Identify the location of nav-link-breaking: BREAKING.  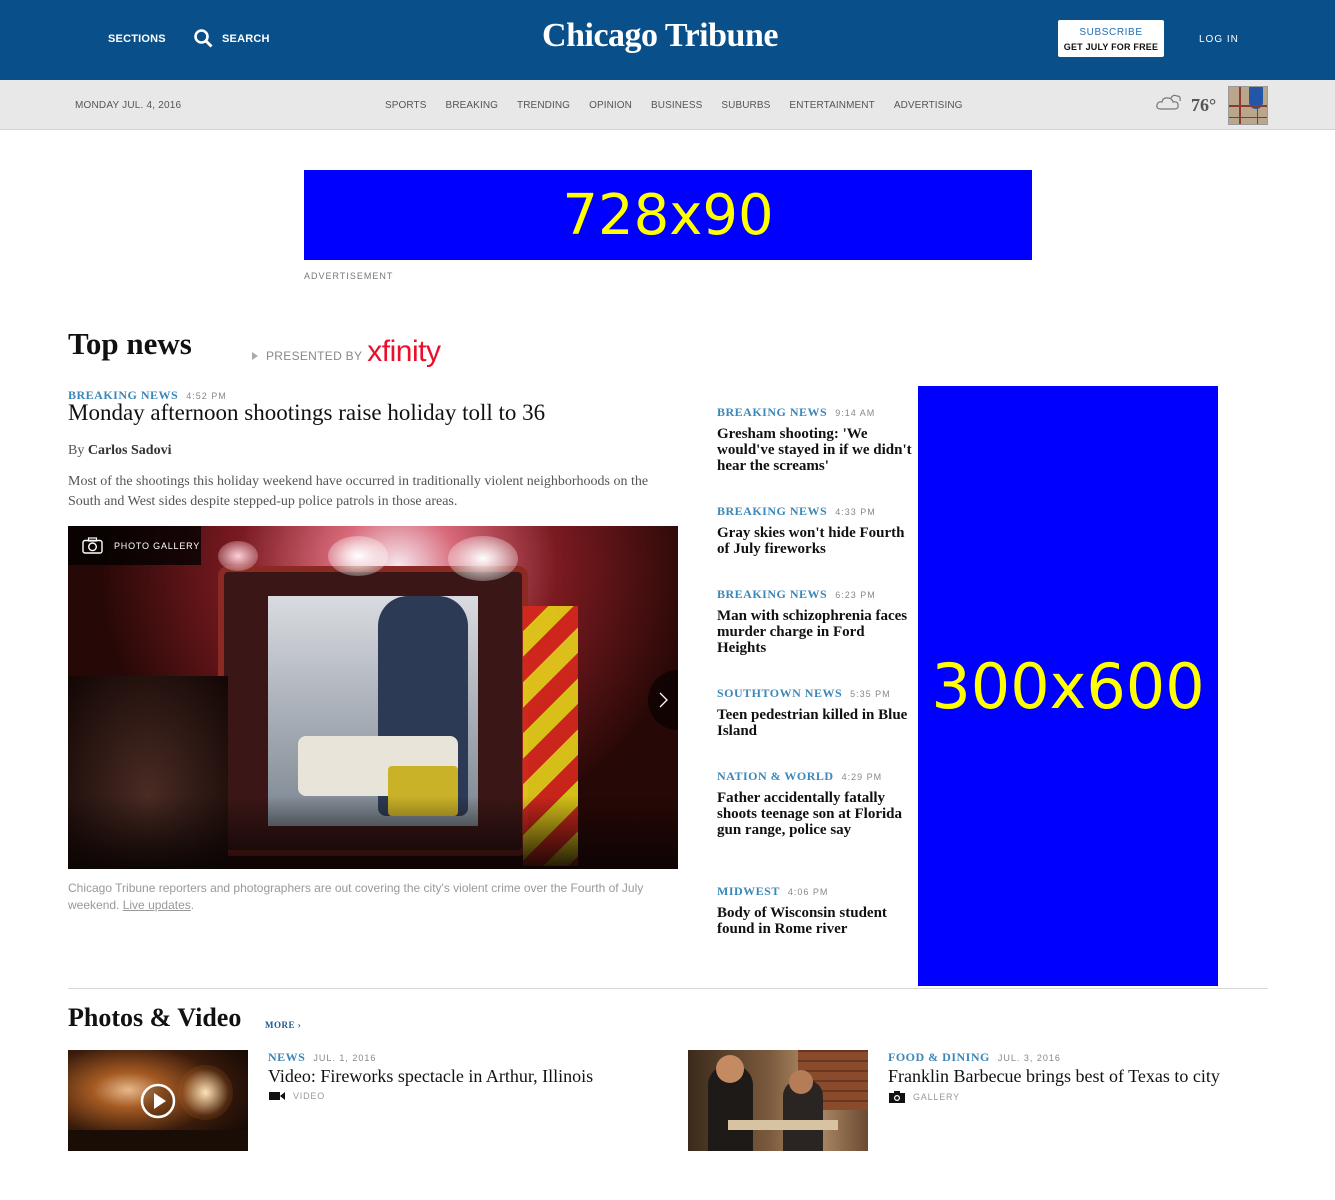
(472, 105).